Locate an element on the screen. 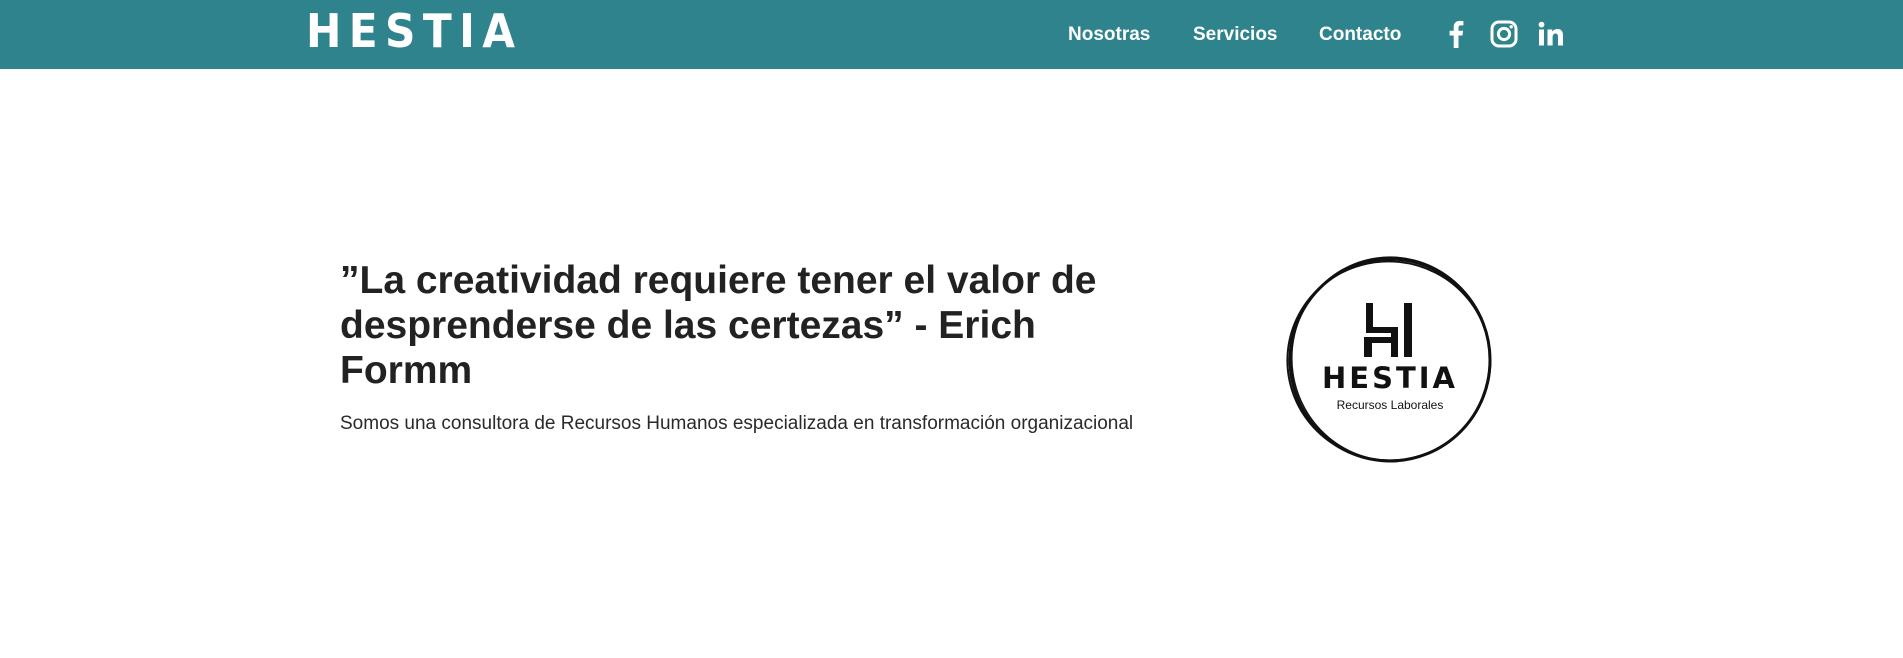  nav-link-contacto: Contacto is located at coordinates (1360, 34).